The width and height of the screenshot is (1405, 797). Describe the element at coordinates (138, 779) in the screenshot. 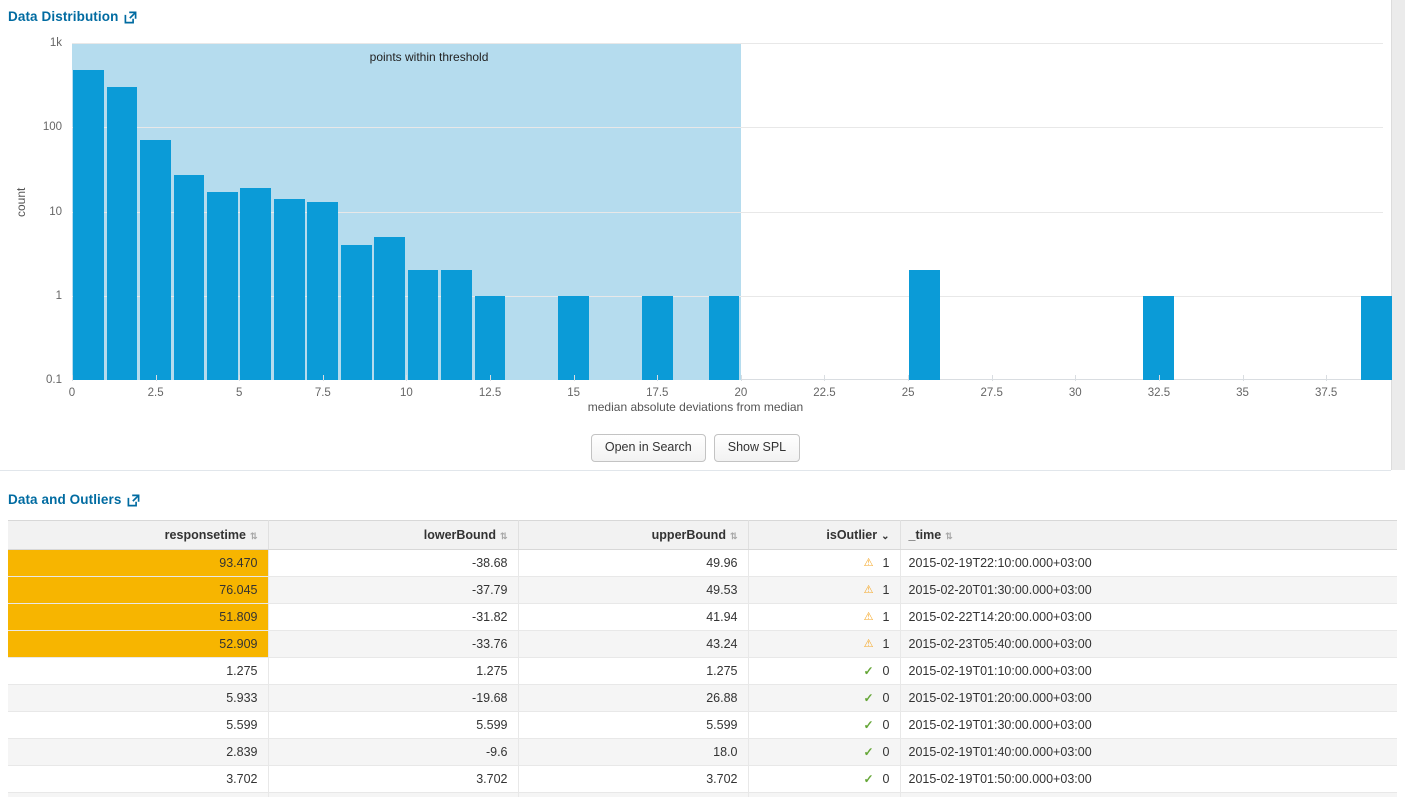

I see `cell-responsetime: 3.702` at that location.